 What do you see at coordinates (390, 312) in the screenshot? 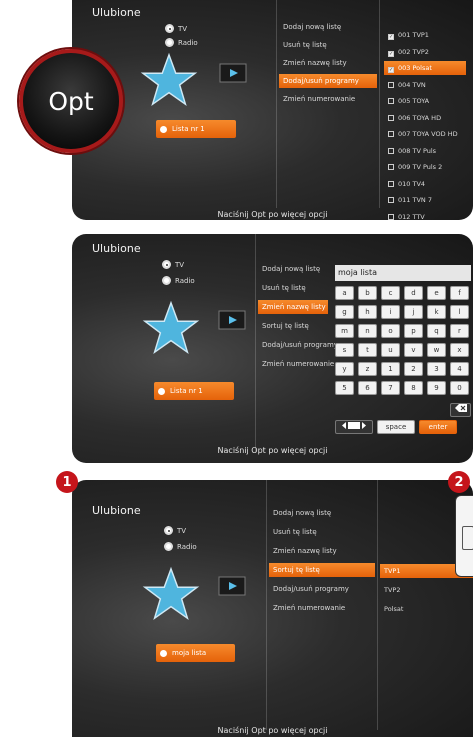
I see `keyboard-key: i` at bounding box center [390, 312].